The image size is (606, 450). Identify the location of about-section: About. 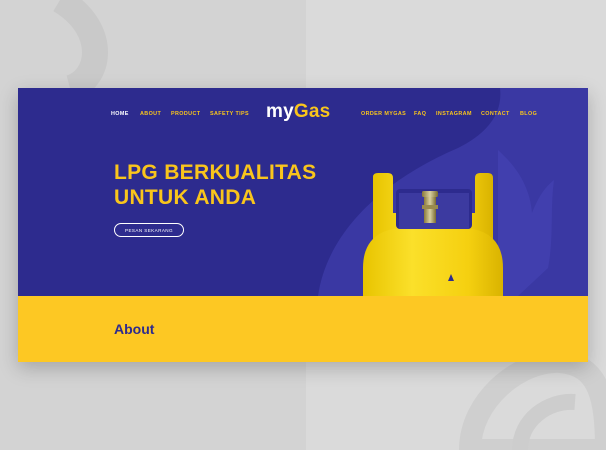
(303, 329).